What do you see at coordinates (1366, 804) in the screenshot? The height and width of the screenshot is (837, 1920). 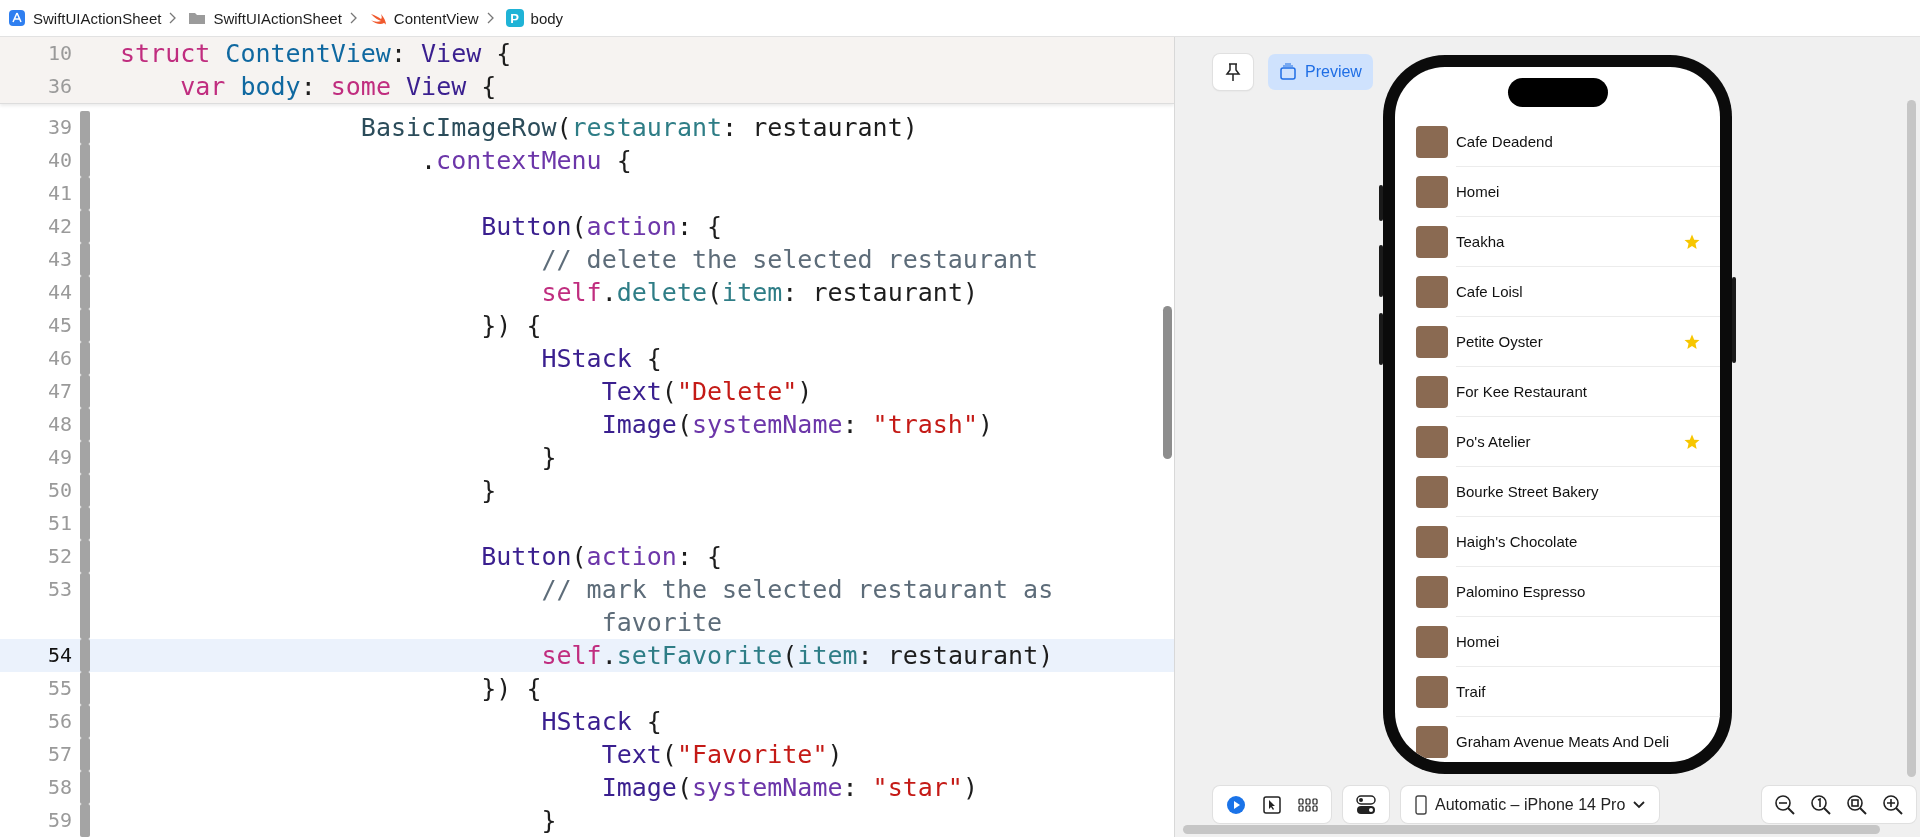 I see `toggle-icon` at bounding box center [1366, 804].